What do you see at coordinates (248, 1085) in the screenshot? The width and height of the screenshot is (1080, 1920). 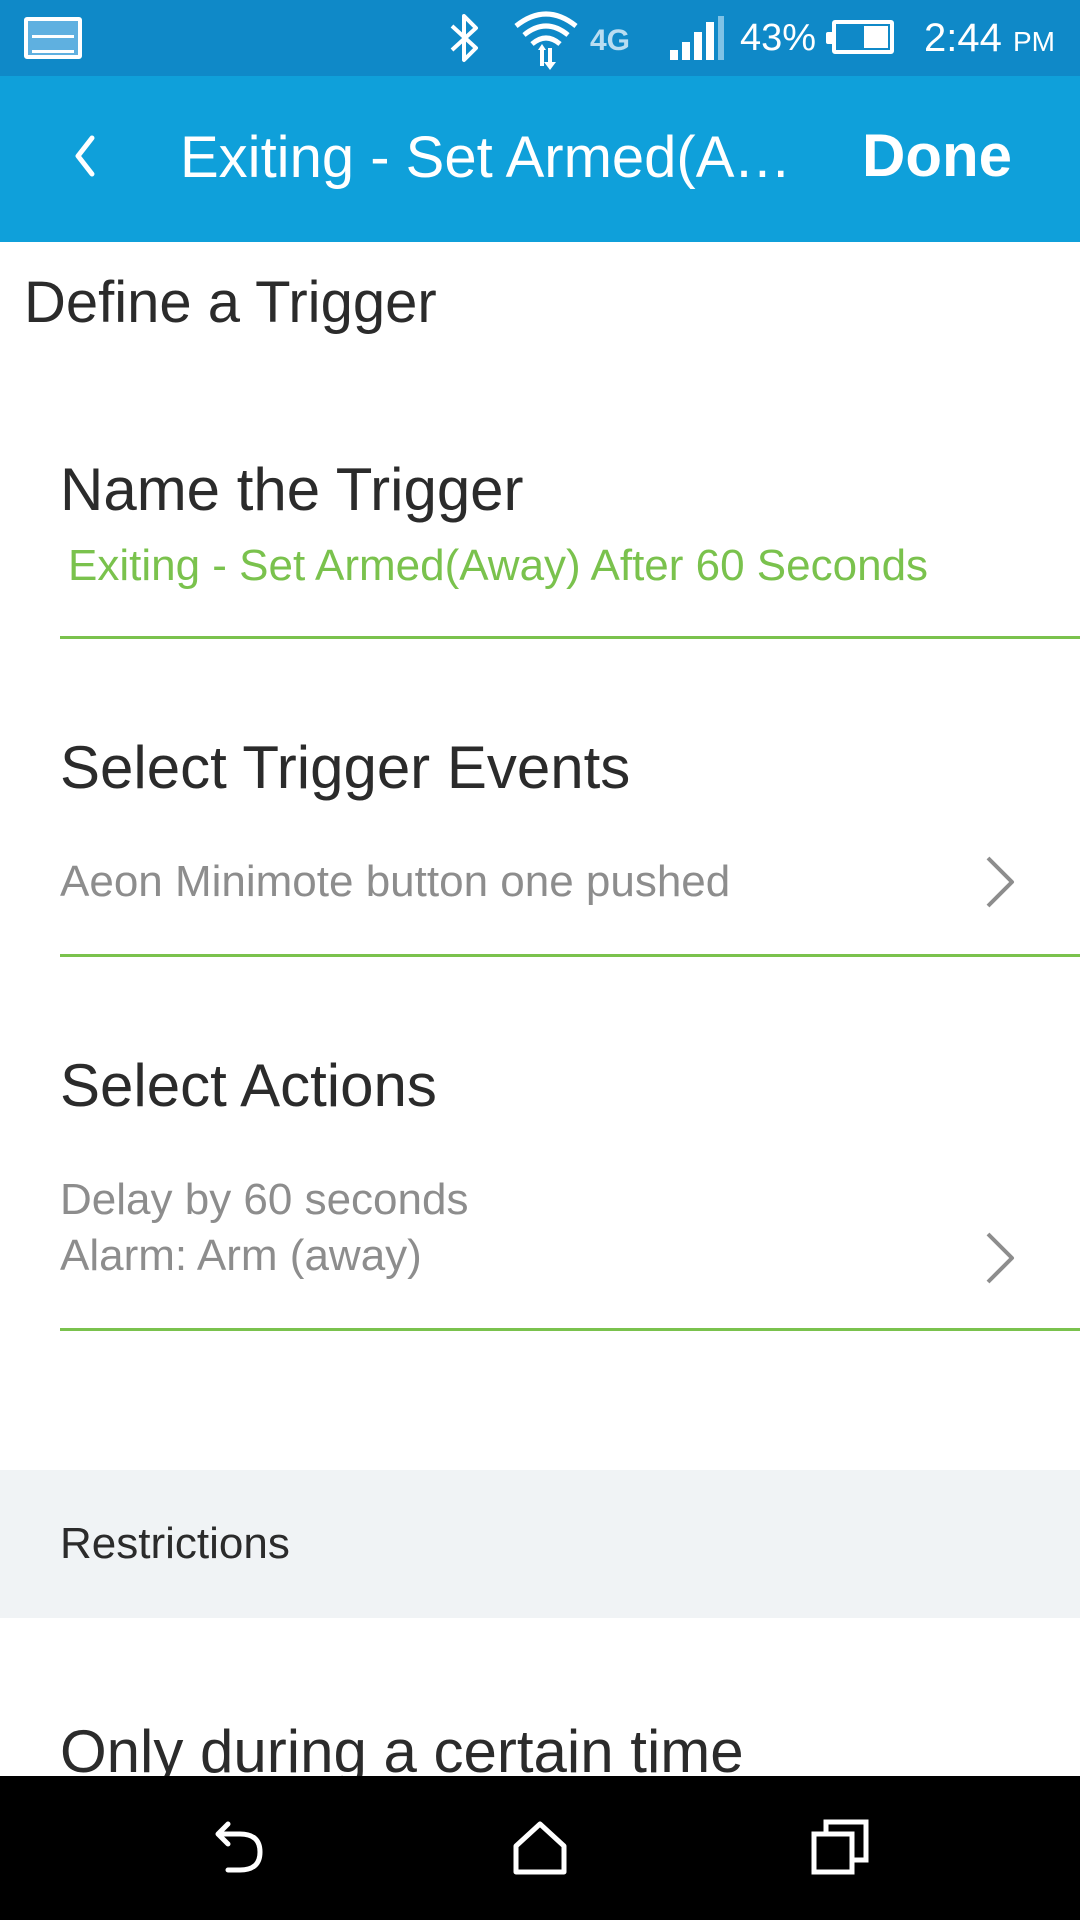 I see `actions-section-title: Select Actions` at bounding box center [248, 1085].